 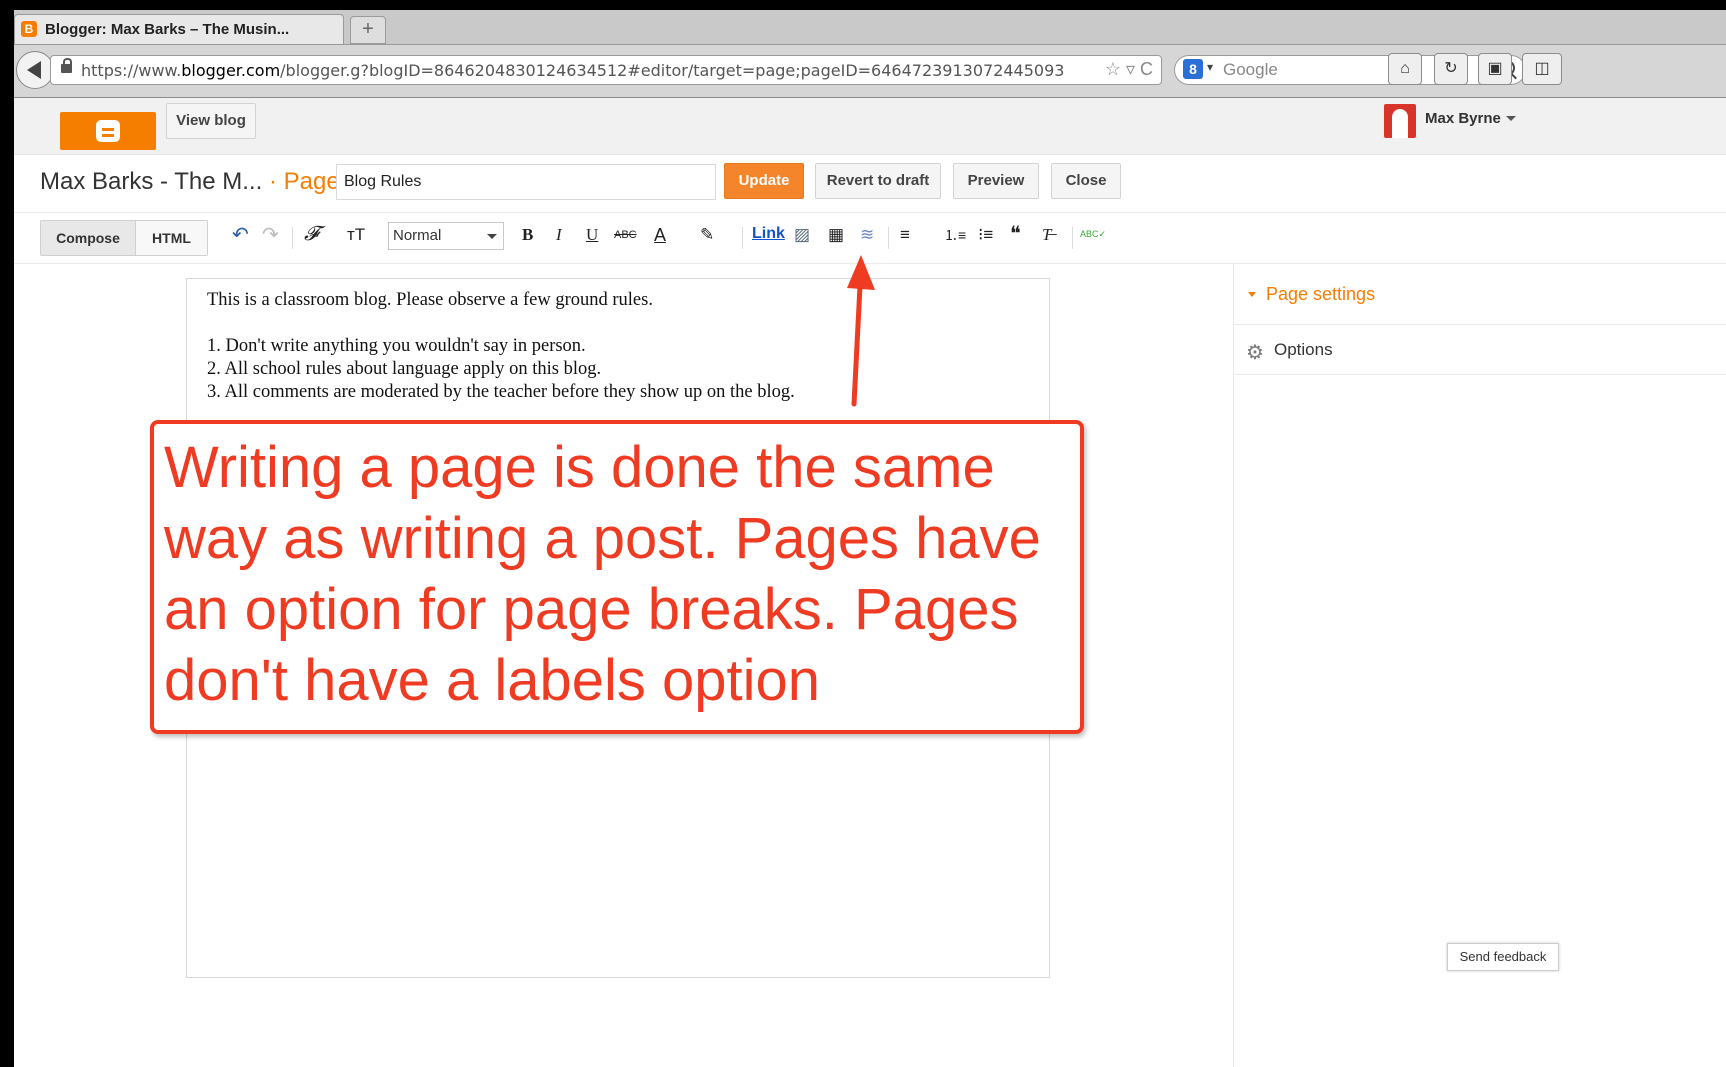 I want to click on arrow-head, so click(x=861, y=272).